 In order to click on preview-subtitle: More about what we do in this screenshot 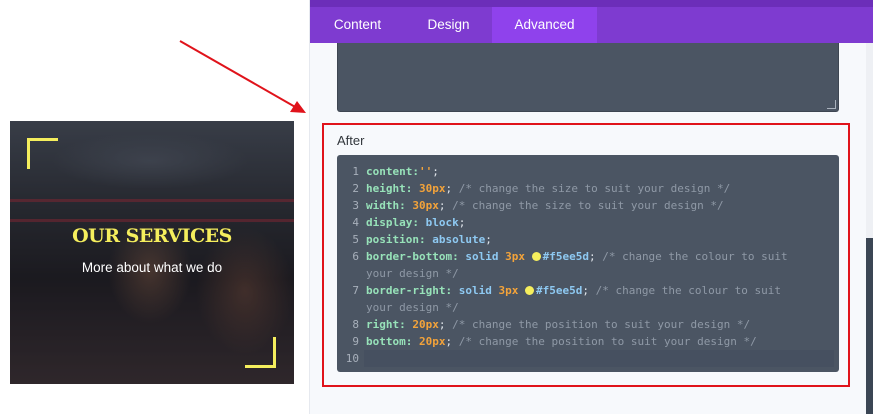, I will do `click(152, 267)`.